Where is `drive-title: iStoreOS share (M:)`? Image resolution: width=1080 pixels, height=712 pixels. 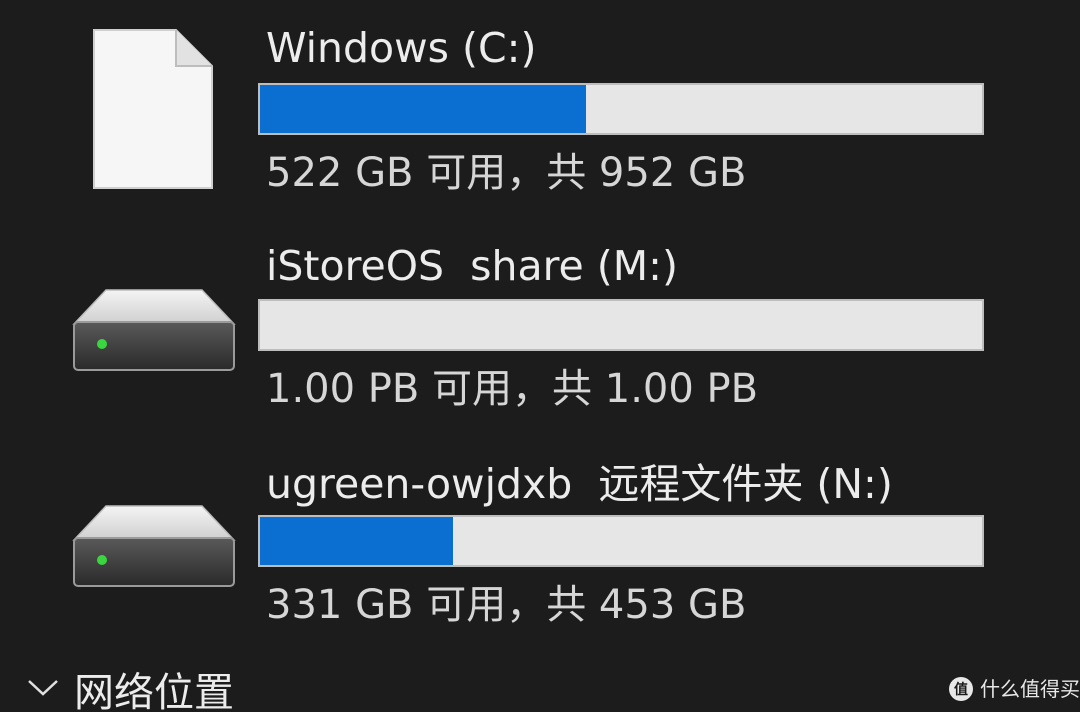
drive-title: iStoreOS share (M:) is located at coordinates (472, 266).